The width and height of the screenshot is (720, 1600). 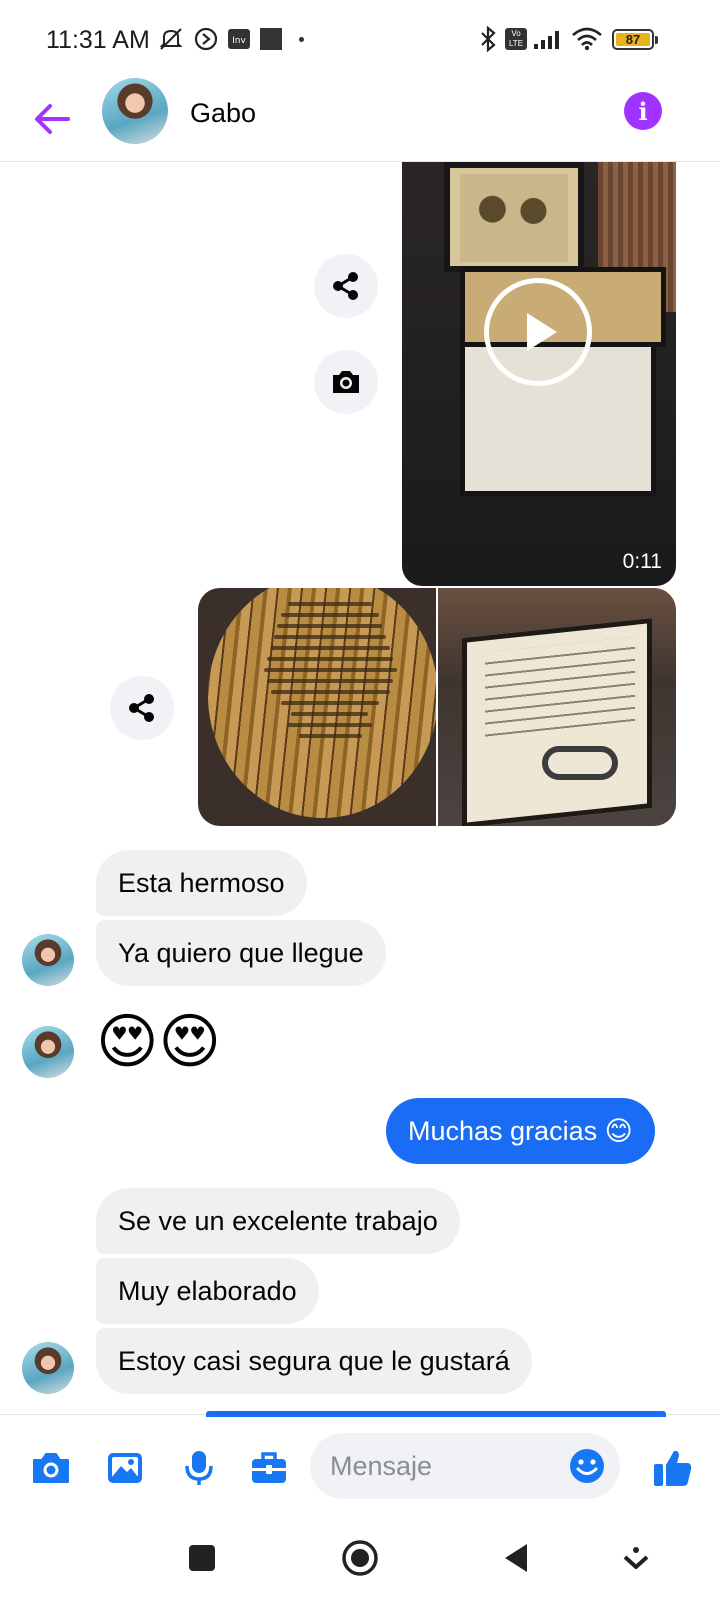 What do you see at coordinates (587, 1466) in the screenshot?
I see `emoji-icon` at bounding box center [587, 1466].